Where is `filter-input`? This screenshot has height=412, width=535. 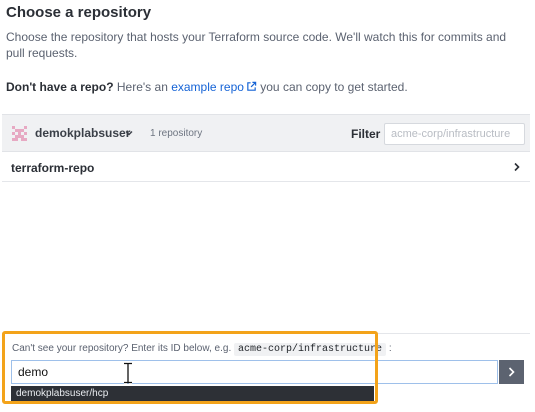 filter-input is located at coordinates (454, 134).